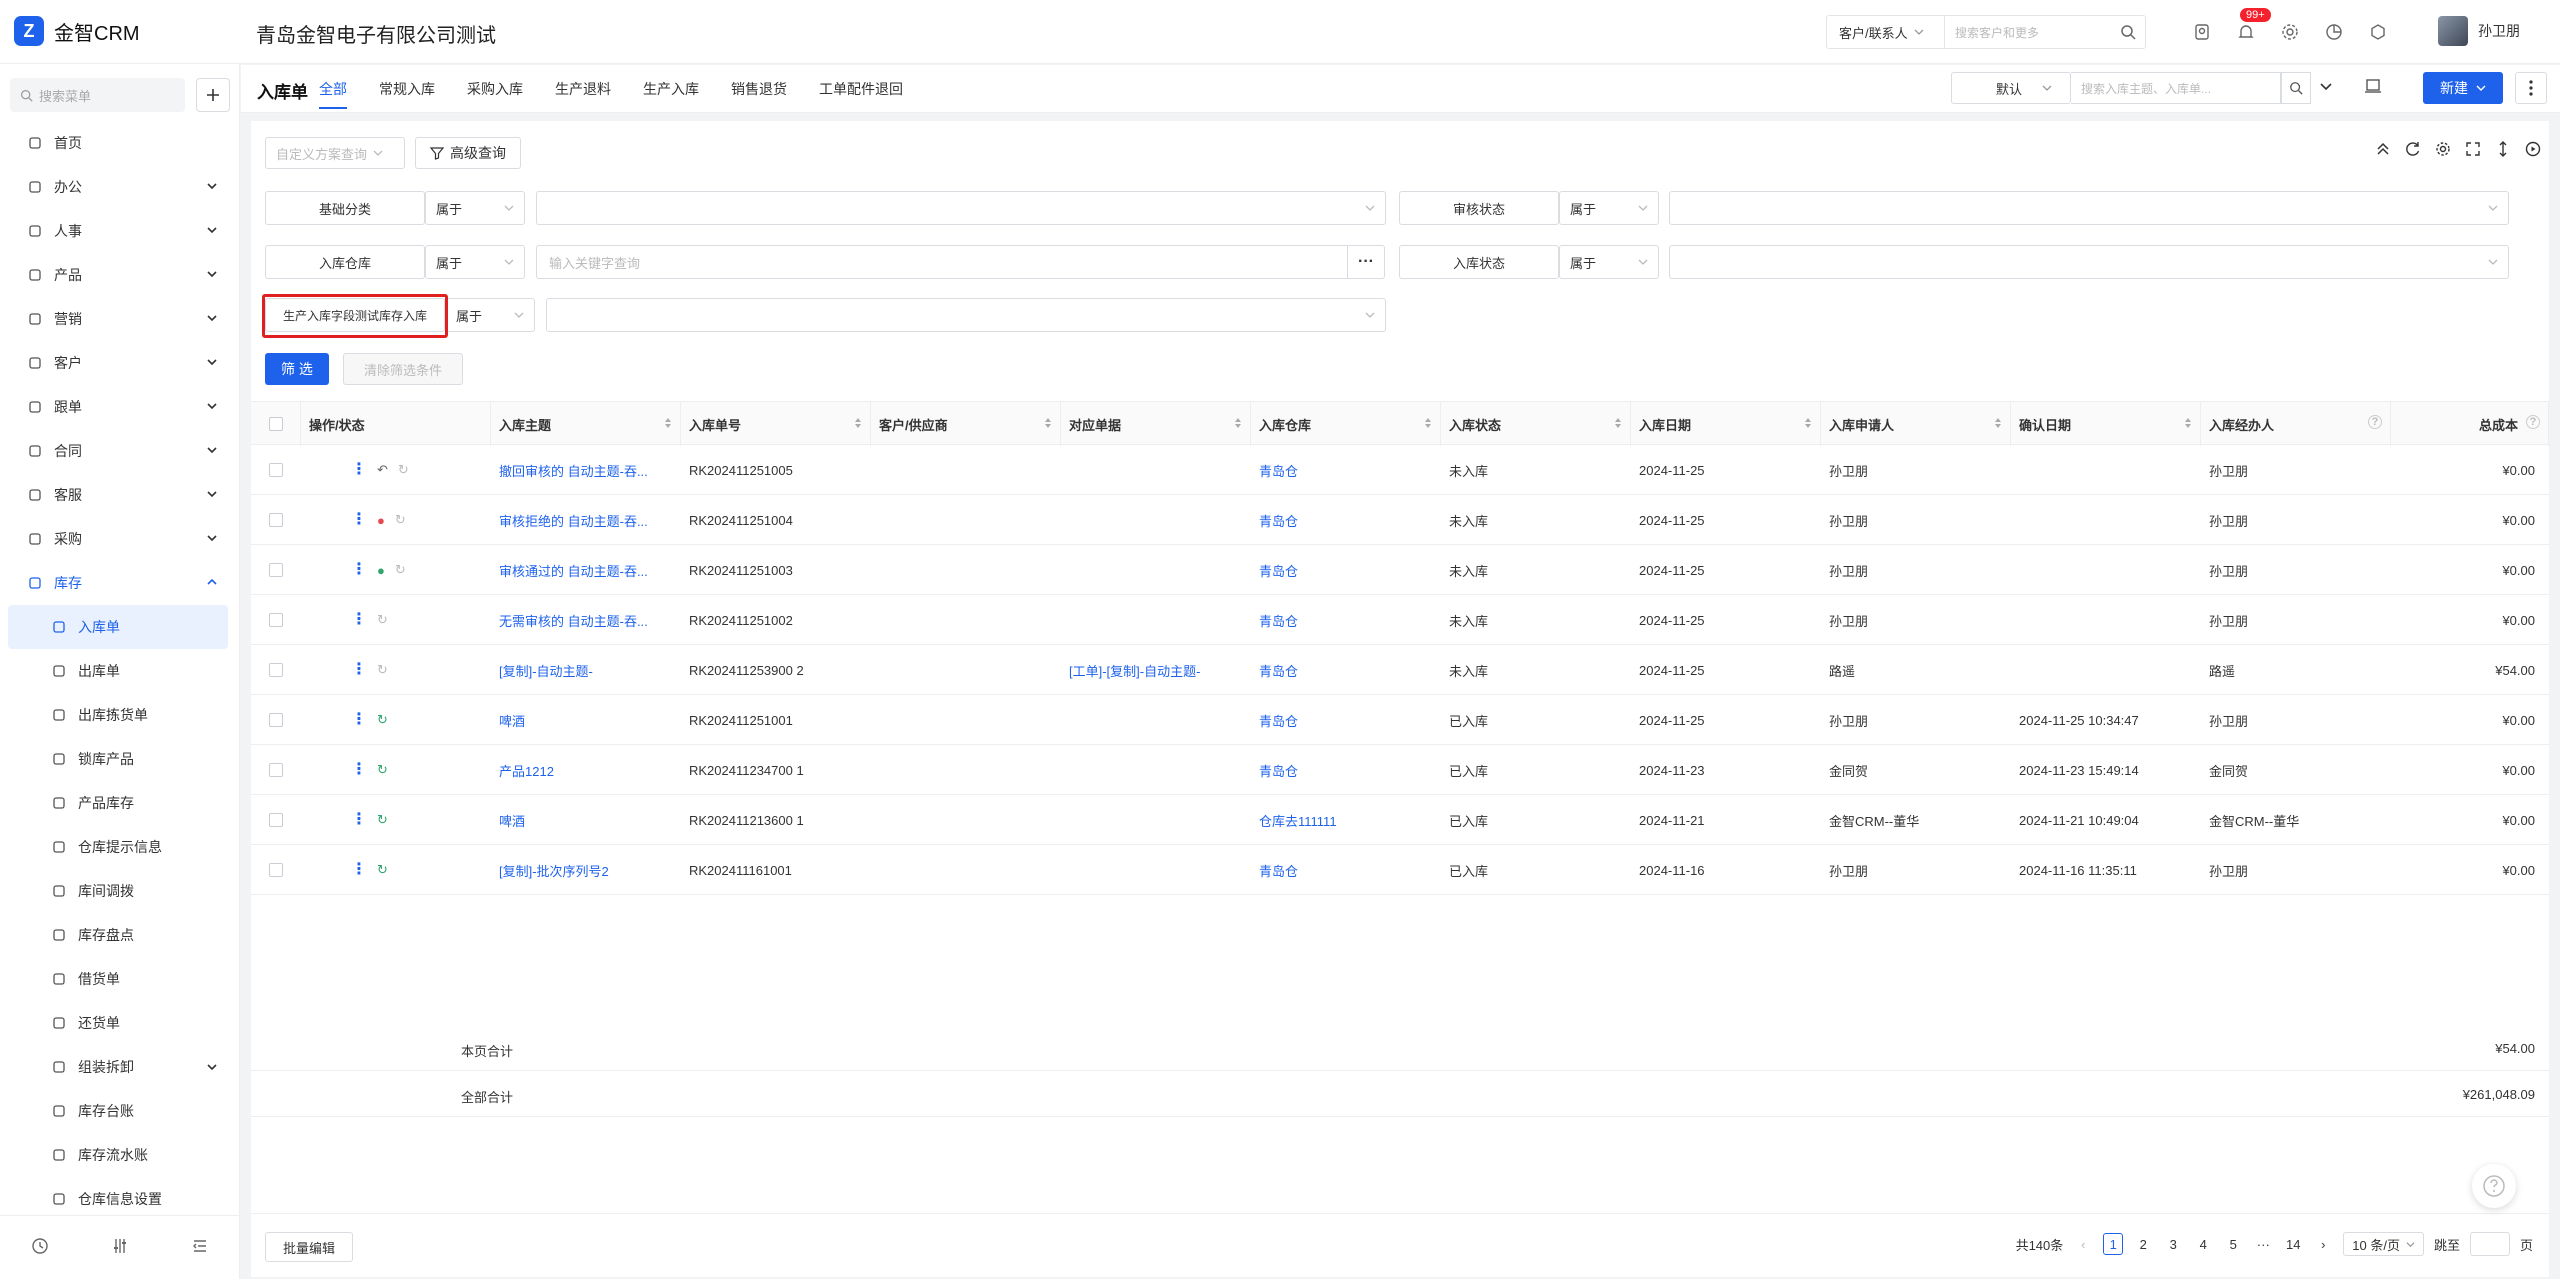 This screenshot has height=1279, width=2560. I want to click on filter-op-category: 属于, so click(475, 208).